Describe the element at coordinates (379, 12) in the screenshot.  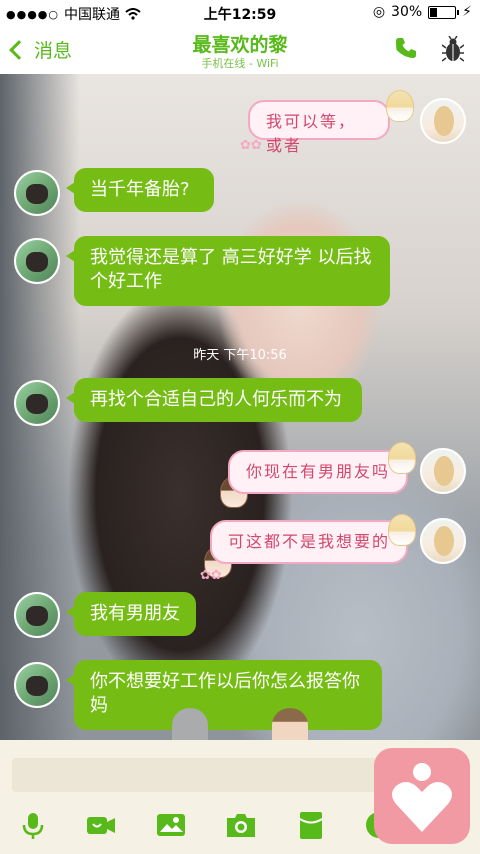
I see `rotation-lock-icon: ◎` at that location.